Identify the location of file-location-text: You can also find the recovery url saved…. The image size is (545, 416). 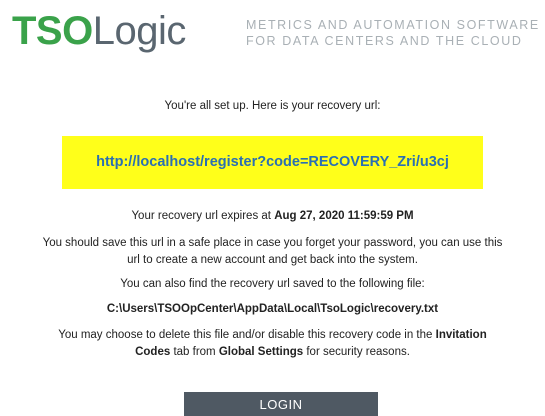
(272, 284).